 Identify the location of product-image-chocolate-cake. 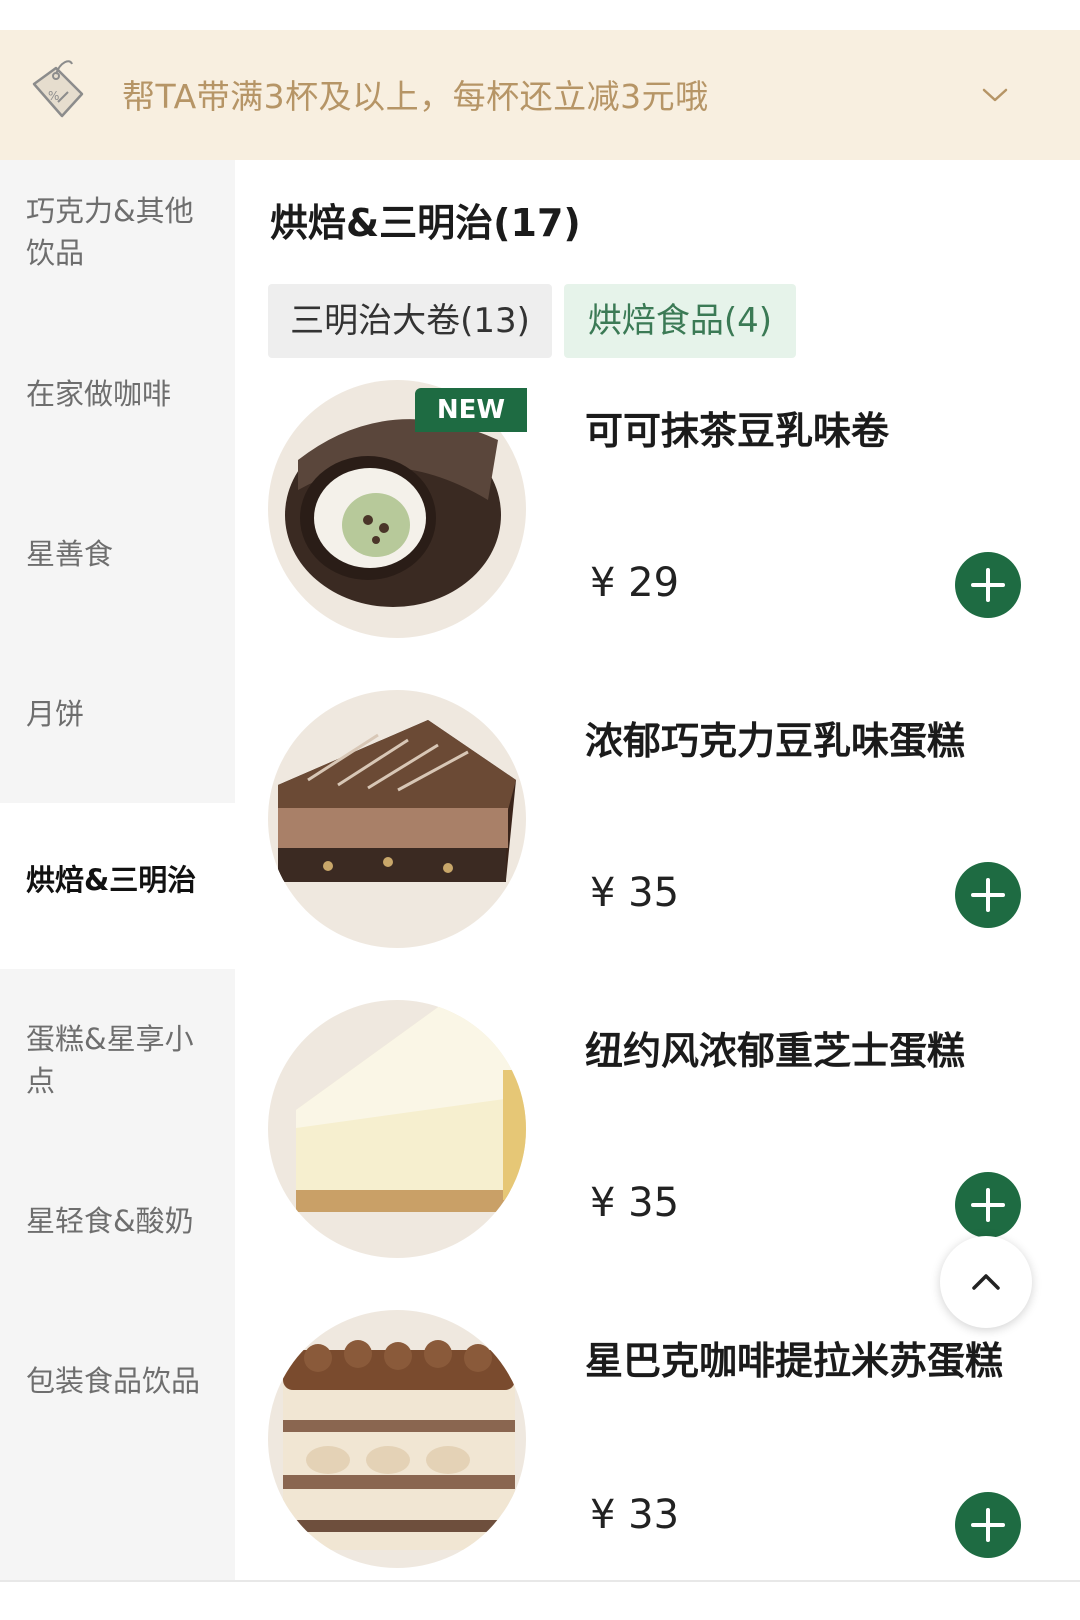
(397, 819).